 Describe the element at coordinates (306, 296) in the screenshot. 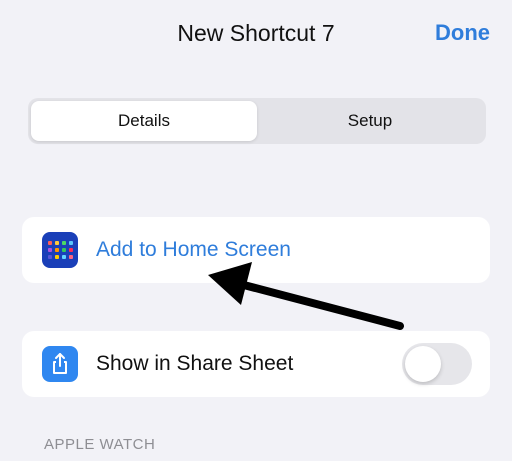

I see `annotation-arrow-icon` at that location.